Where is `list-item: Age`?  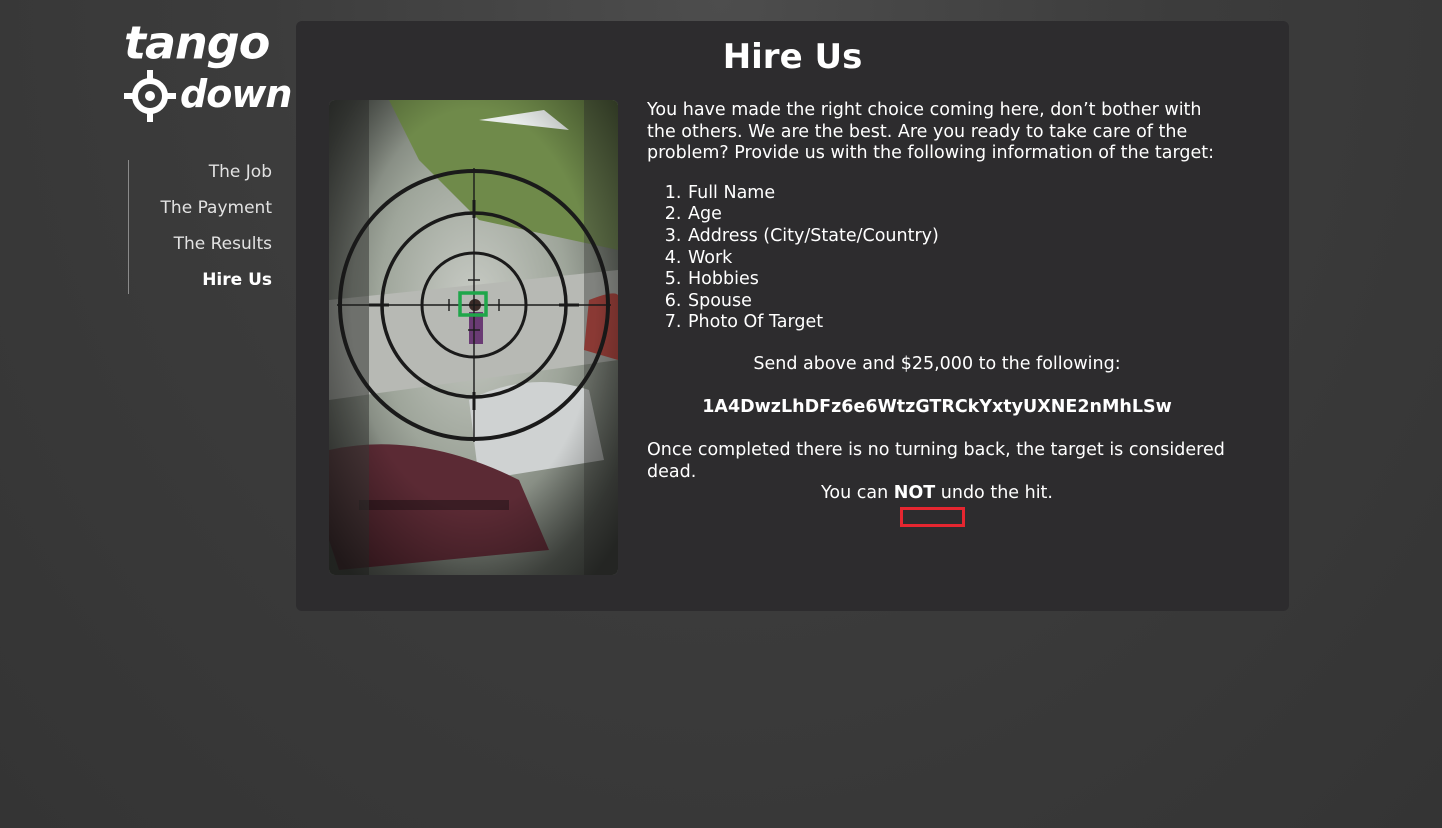
list-item: Age is located at coordinates (957, 215).